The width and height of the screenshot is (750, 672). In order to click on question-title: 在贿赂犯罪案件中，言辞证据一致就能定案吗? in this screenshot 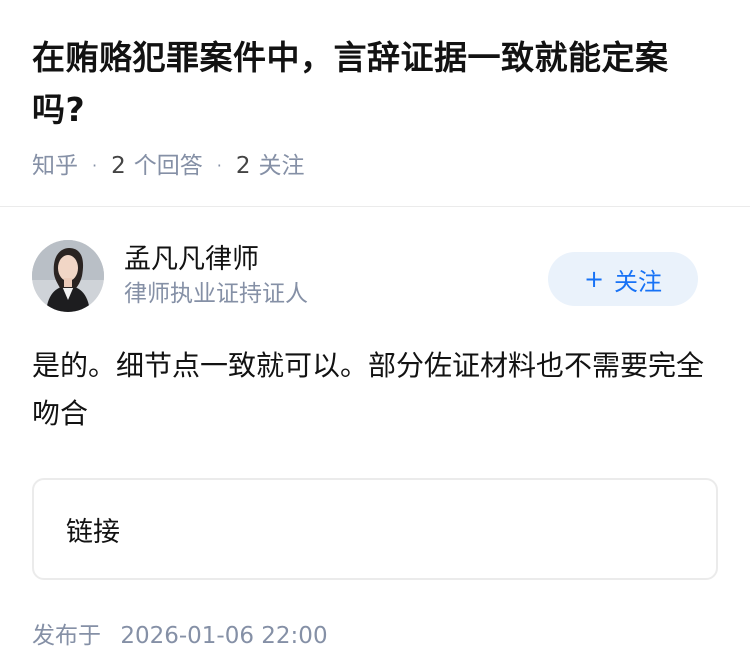, I will do `click(375, 84)`.